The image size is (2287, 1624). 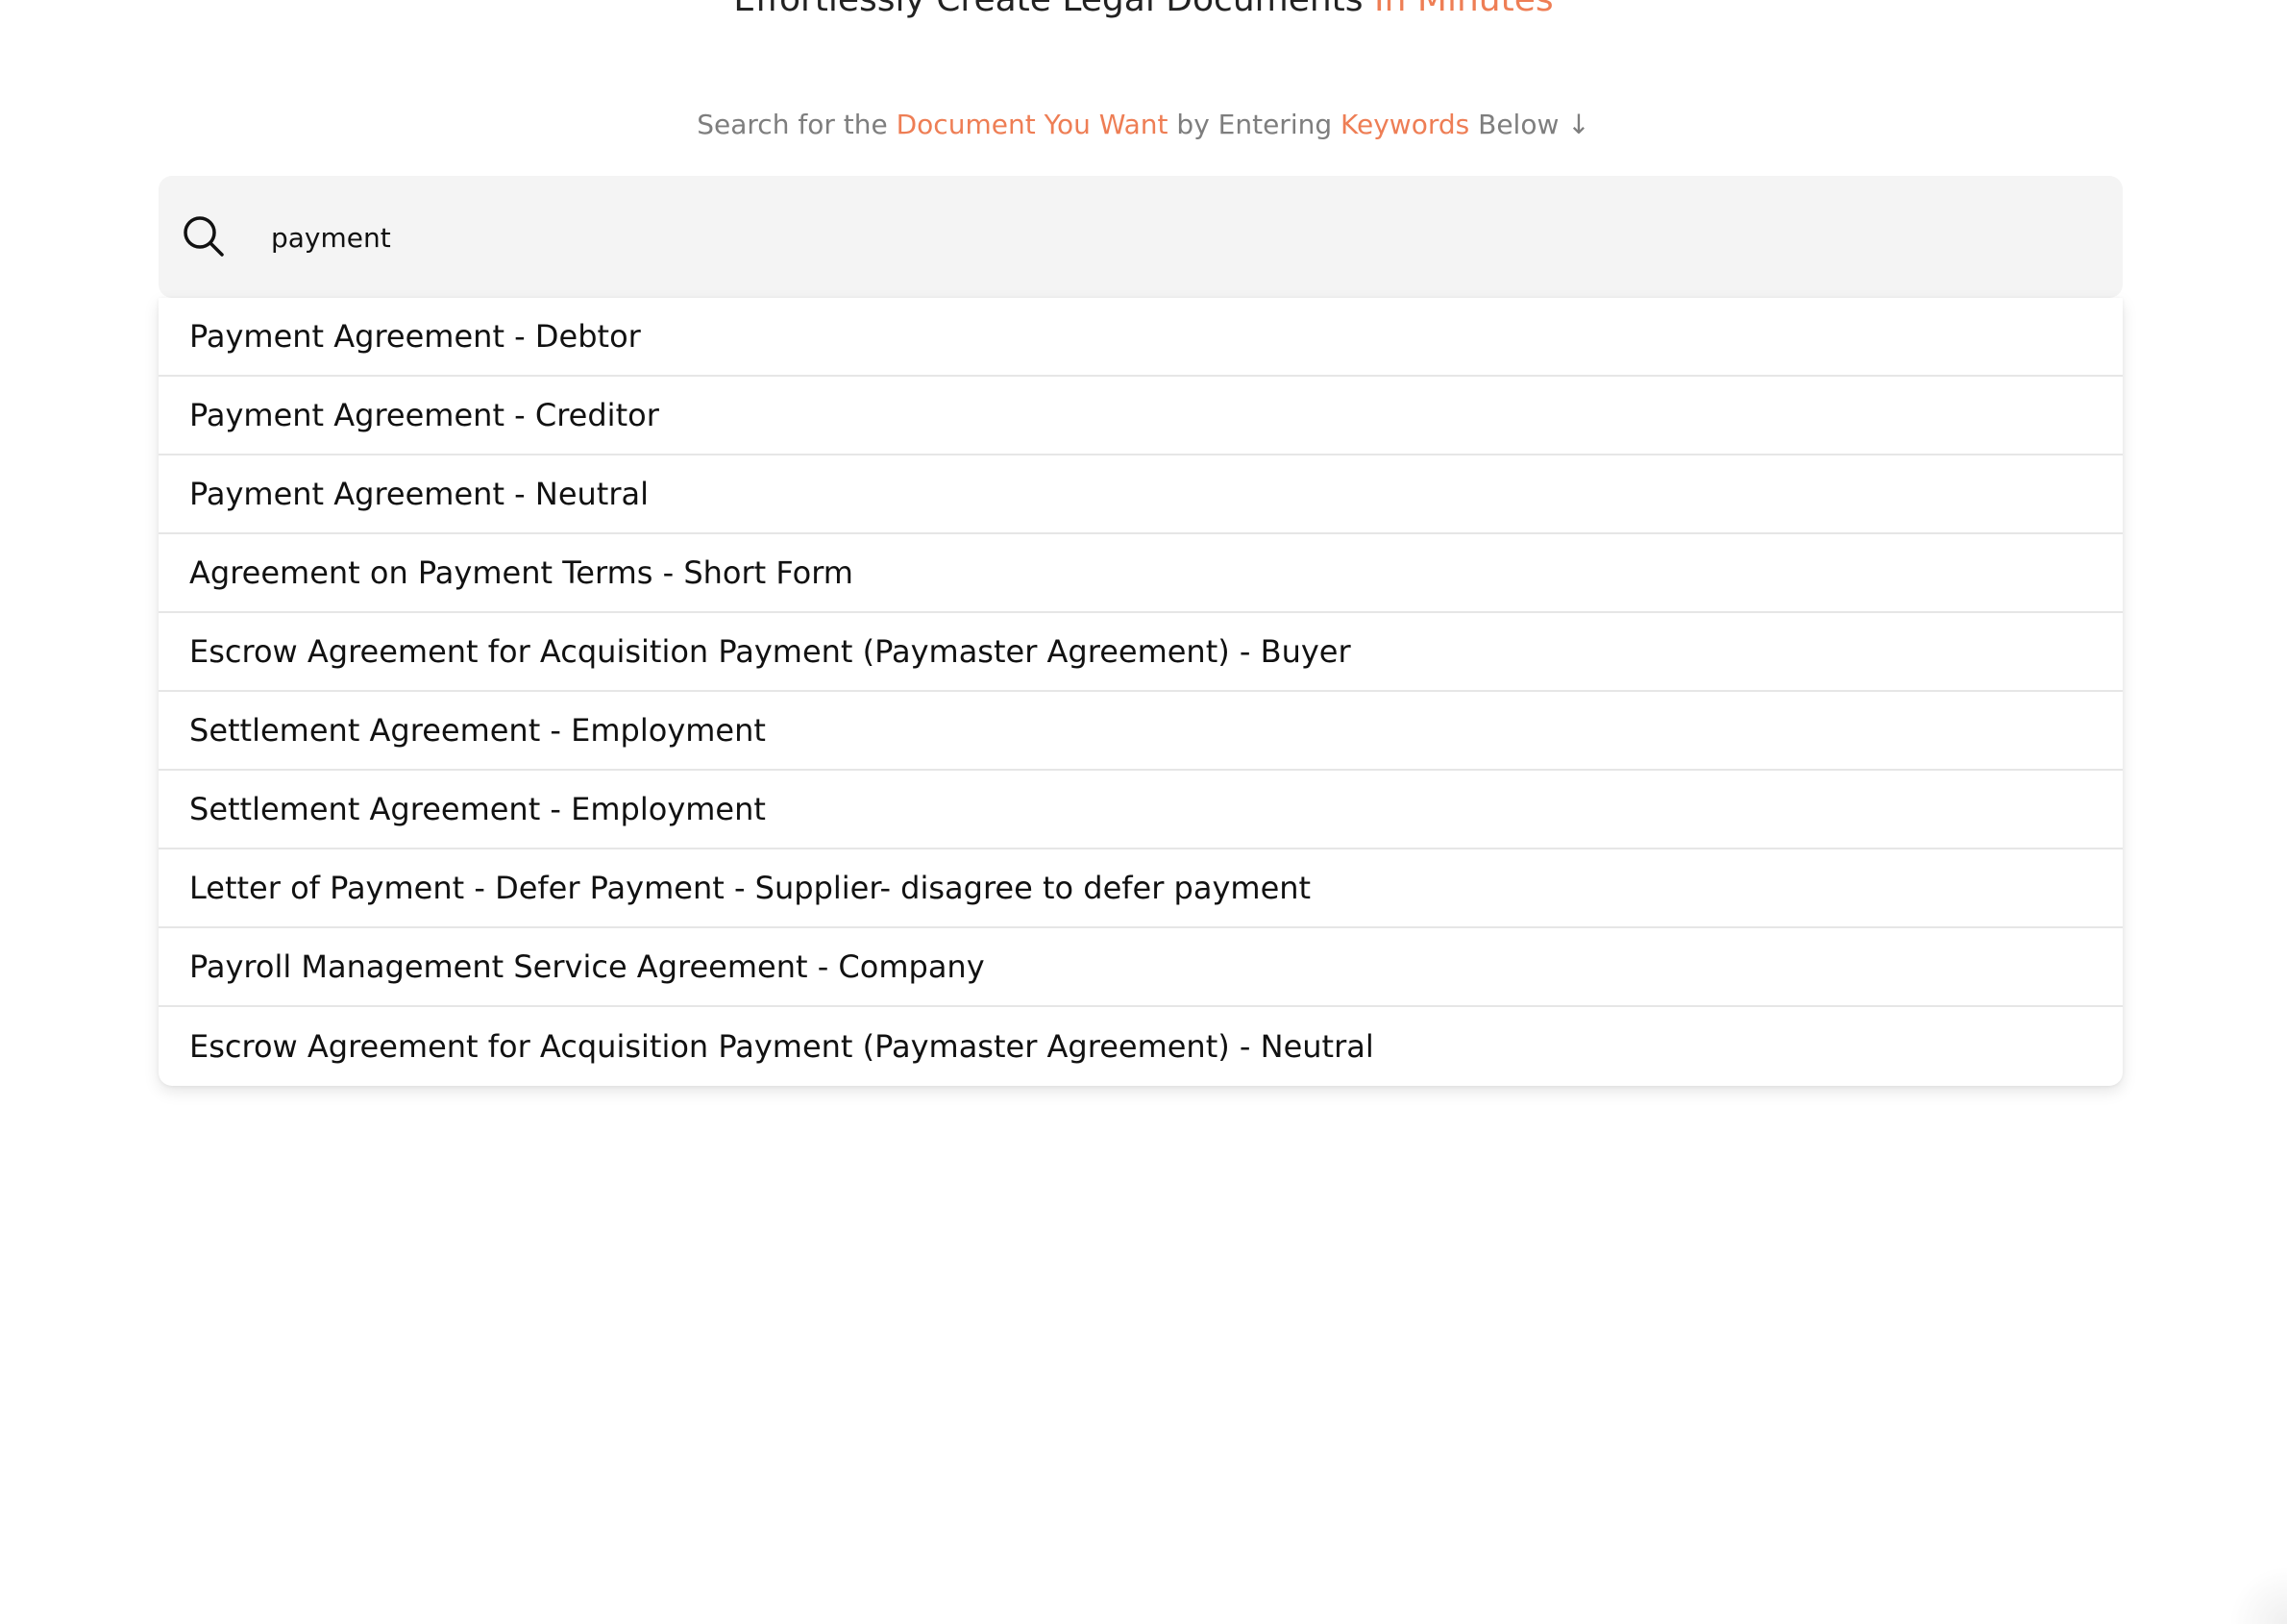 What do you see at coordinates (1141, 573) in the screenshot?
I see `search-result-item: Agreement on Payment Terms - Short Form` at bounding box center [1141, 573].